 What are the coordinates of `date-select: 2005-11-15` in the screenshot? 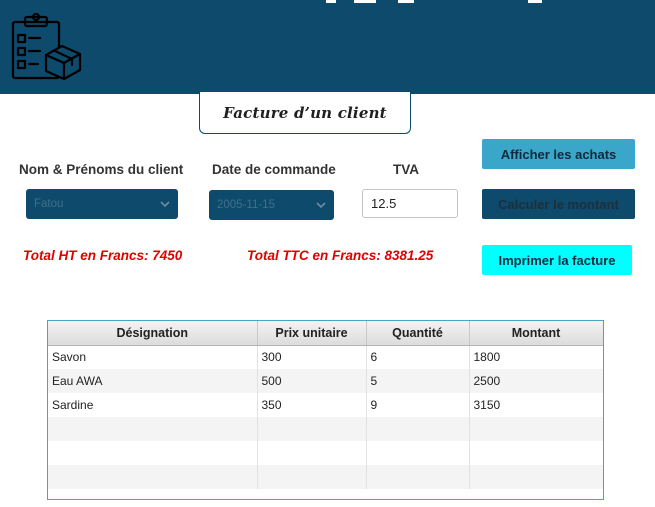 It's located at (271, 205).